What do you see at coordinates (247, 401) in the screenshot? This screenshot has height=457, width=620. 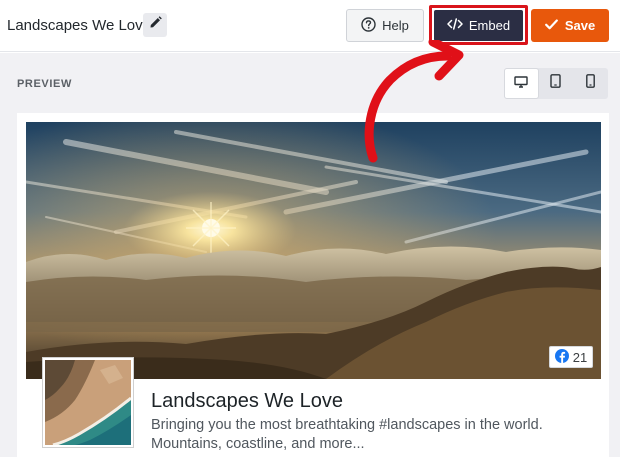 I see `feed-title: Landscapes We Love` at bounding box center [247, 401].